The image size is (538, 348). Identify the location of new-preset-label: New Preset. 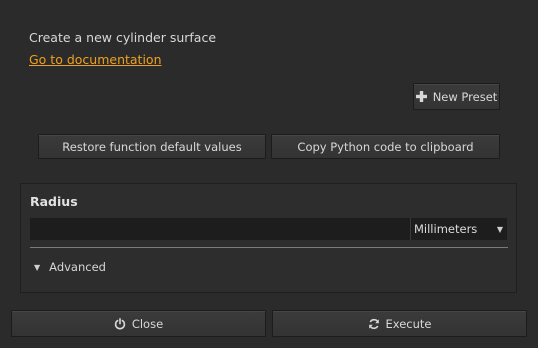
(465, 96).